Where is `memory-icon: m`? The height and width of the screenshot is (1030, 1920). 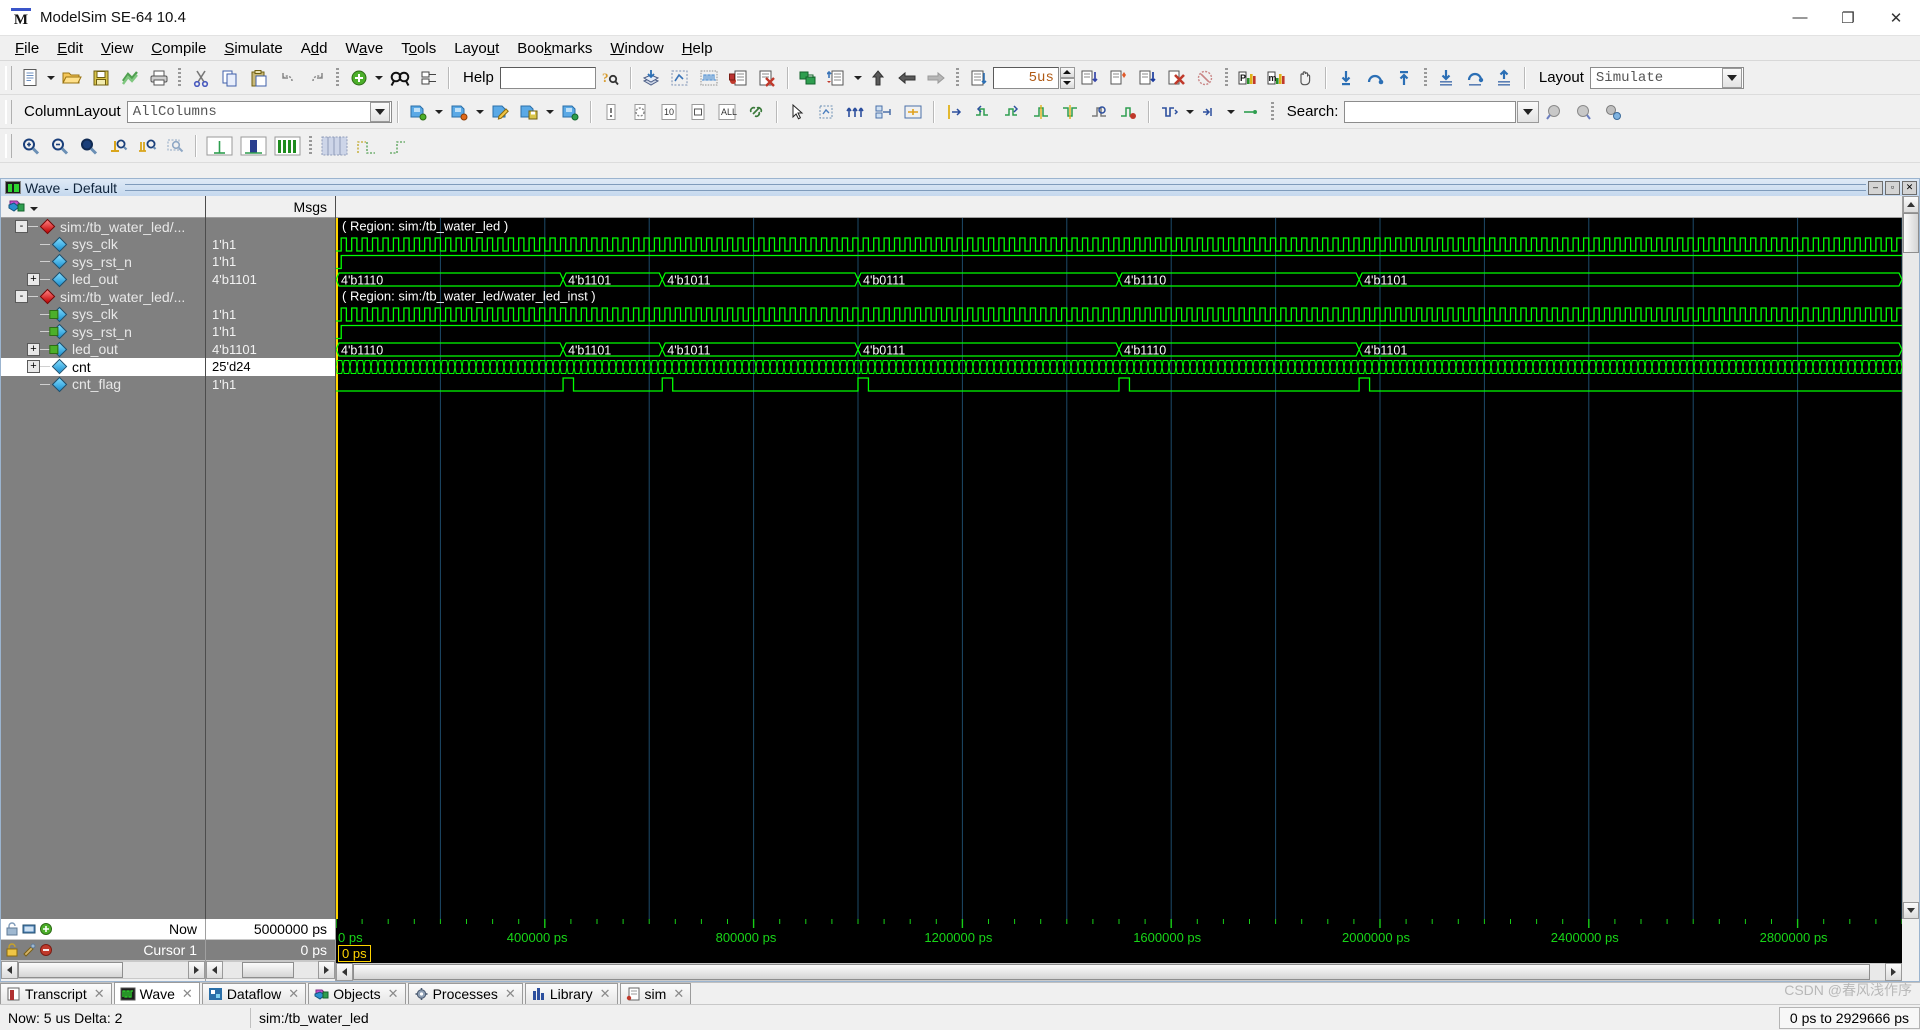 memory-icon: m is located at coordinates (1276, 78).